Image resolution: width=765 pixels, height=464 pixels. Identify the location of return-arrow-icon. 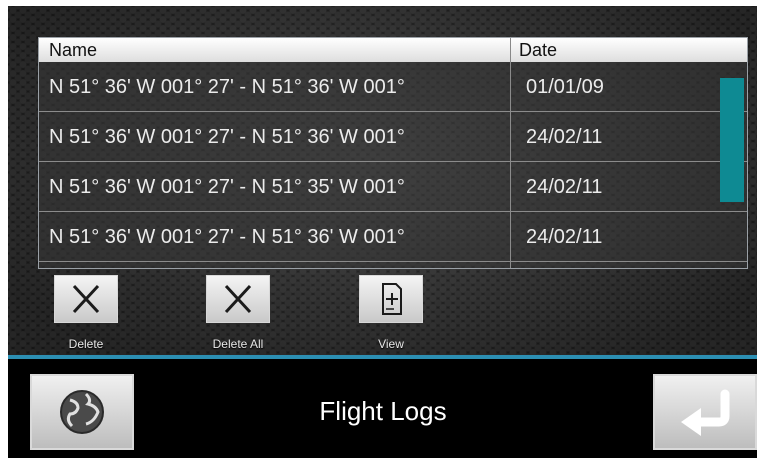
(705, 412).